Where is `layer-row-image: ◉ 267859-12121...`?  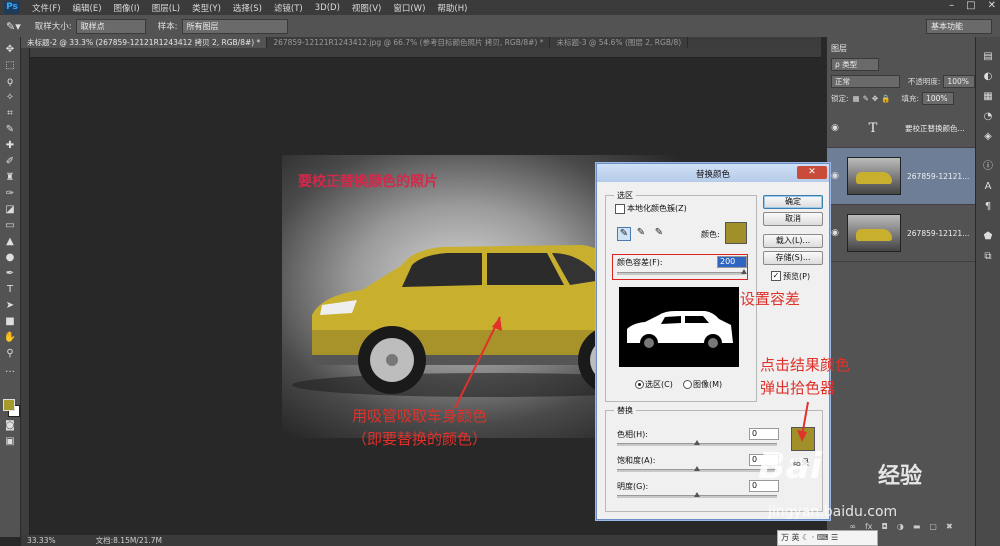 layer-row-image: ◉ 267859-12121... is located at coordinates (901, 233).